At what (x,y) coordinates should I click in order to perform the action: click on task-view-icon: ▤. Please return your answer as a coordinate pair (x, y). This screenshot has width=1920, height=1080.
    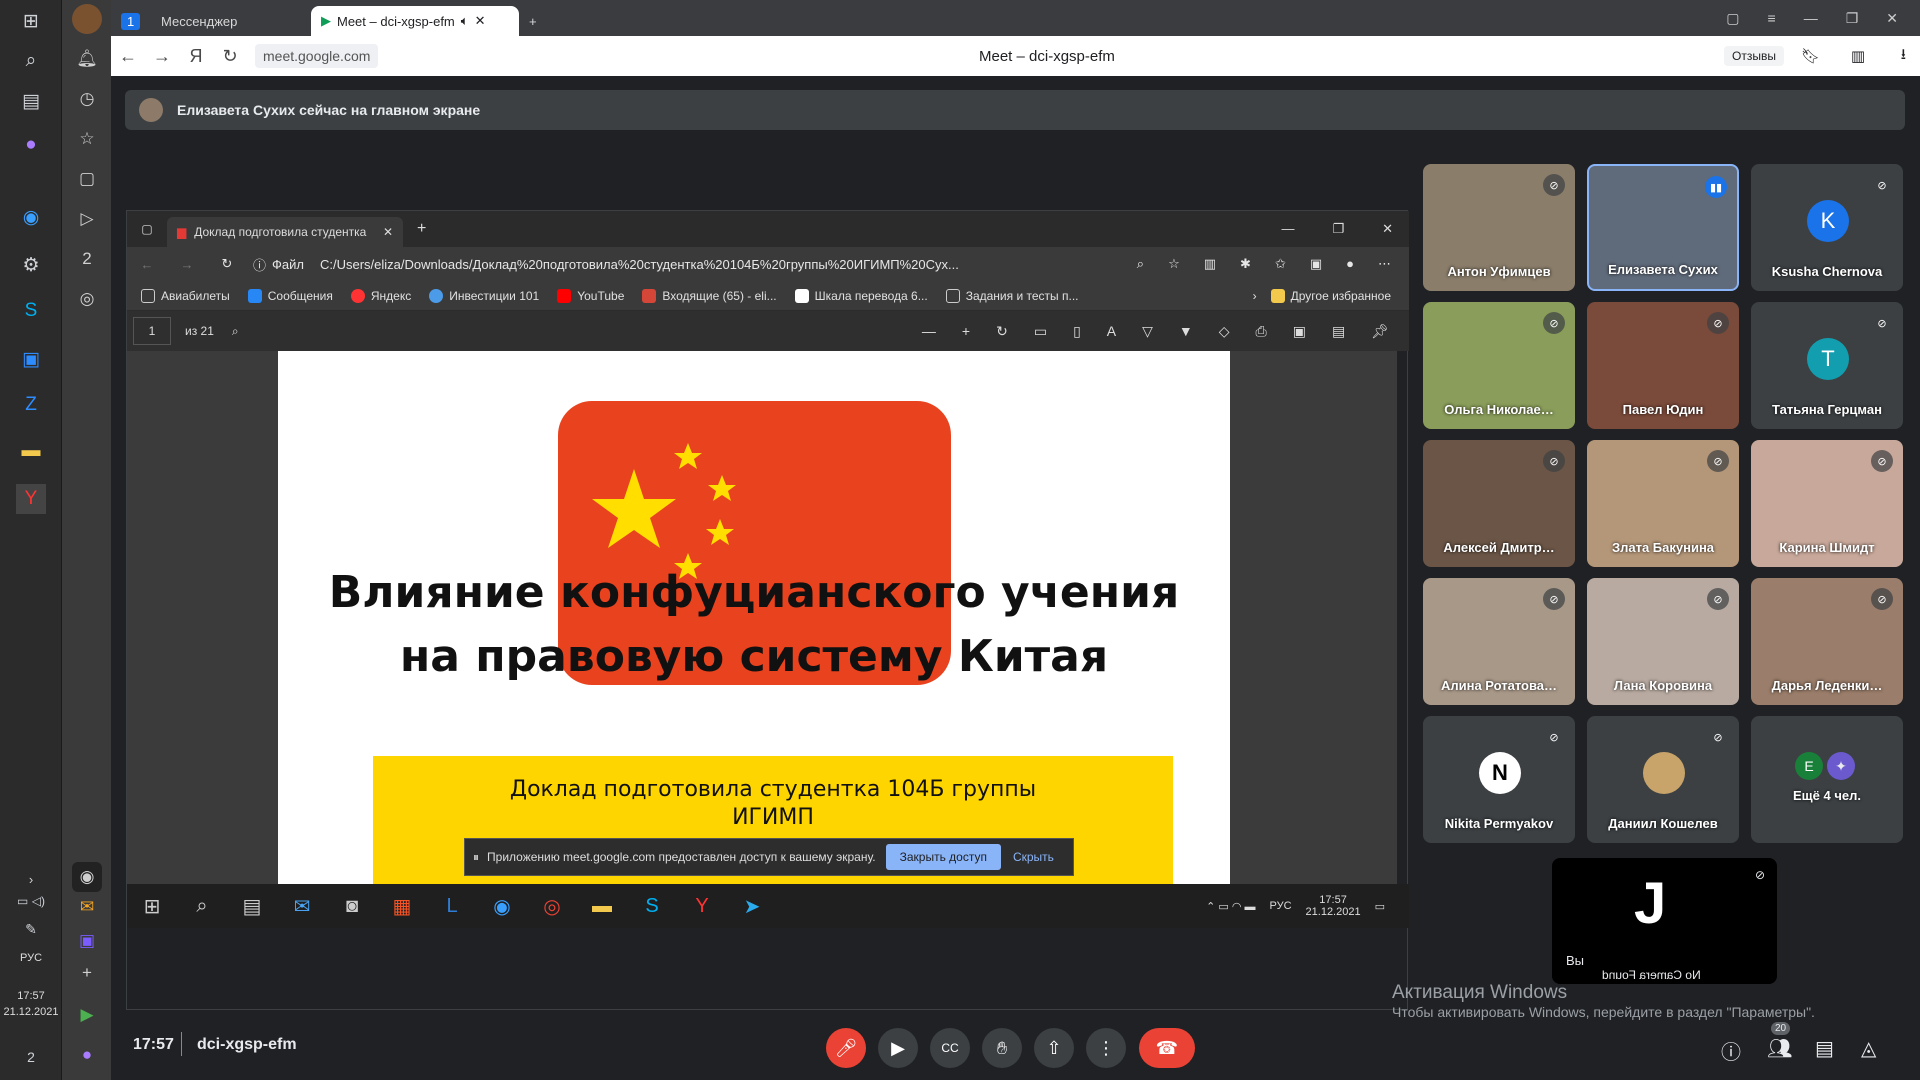
    Looking at the image, I should click on (31, 101).